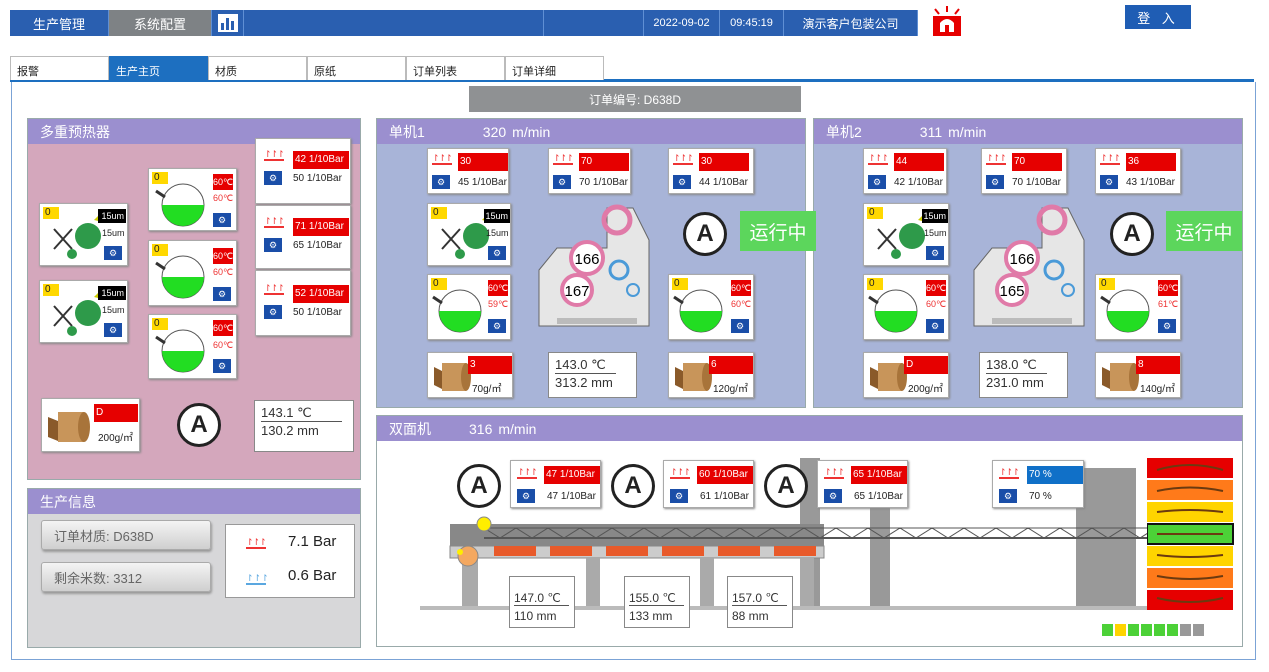  I want to click on unit1-tank-card-1: 0 60℃ 59℃ ⚙, so click(469, 307).